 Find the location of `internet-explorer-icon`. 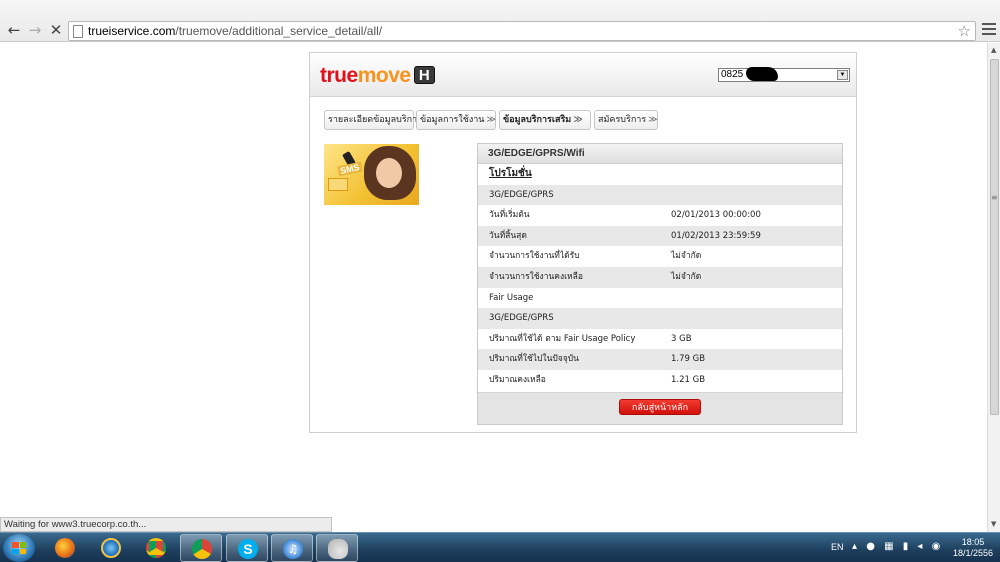

internet-explorer-icon is located at coordinates (111, 548).